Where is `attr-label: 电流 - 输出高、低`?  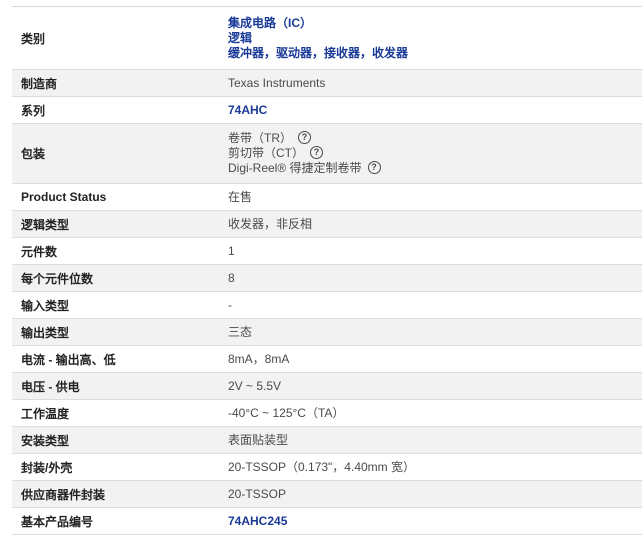
attr-label: 电流 - 输出高、低 is located at coordinates (68, 359).